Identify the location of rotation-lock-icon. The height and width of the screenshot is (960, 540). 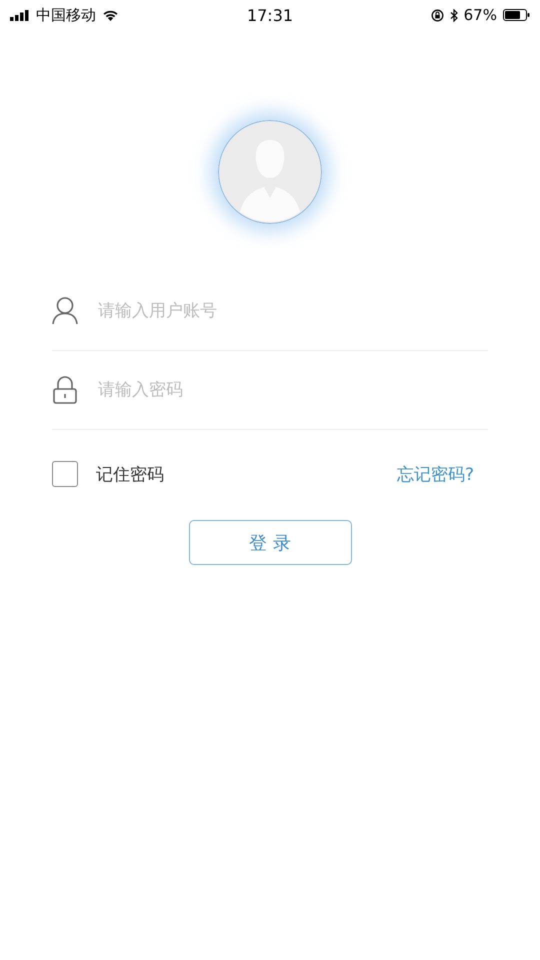
(437, 15).